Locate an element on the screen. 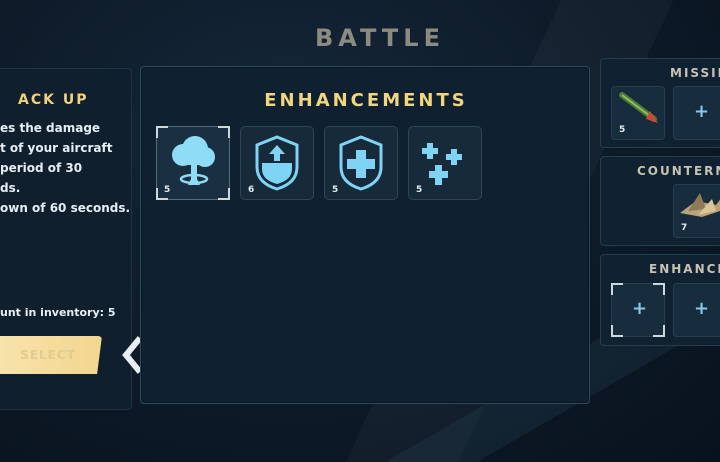 The image size is (720, 462). item-description-line: own of 60 seconds. is located at coordinates (65, 208).